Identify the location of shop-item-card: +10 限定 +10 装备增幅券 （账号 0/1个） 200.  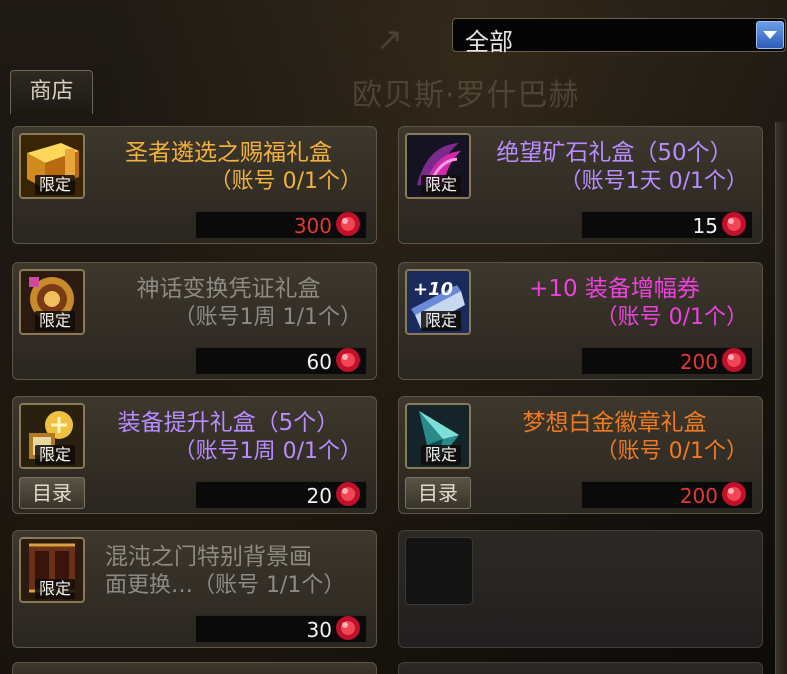
(580, 321).